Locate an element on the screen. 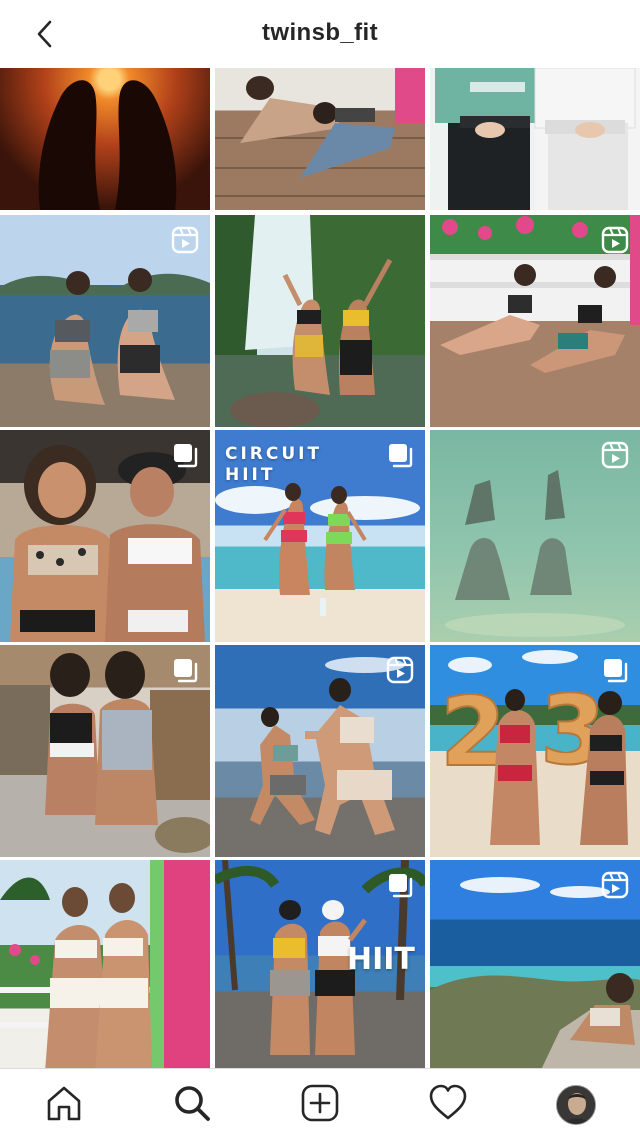  new-post-icon is located at coordinates (320, 1103).